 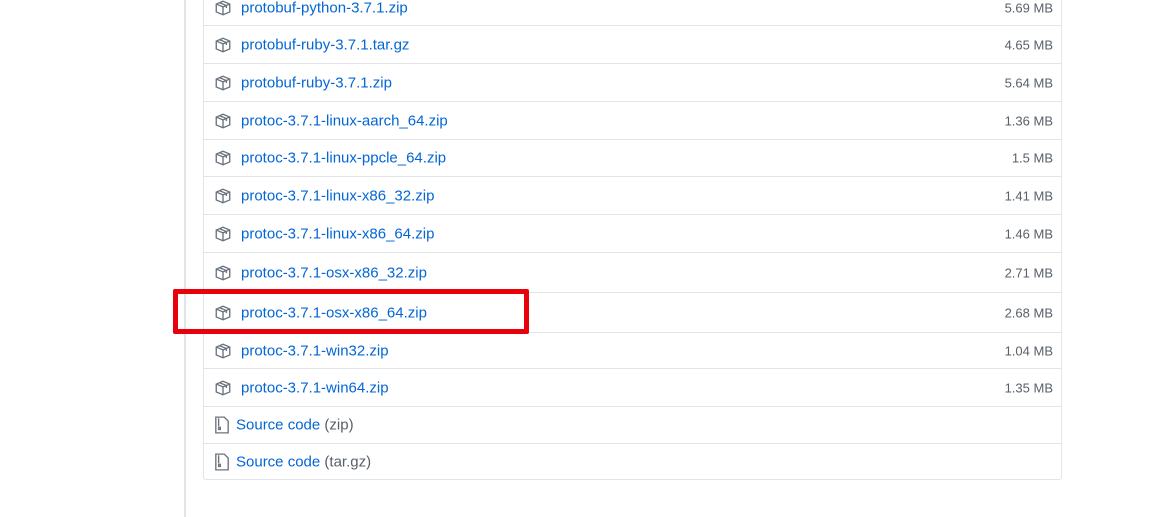 I want to click on asset-size: 1.35 MB, so click(x=1028, y=387).